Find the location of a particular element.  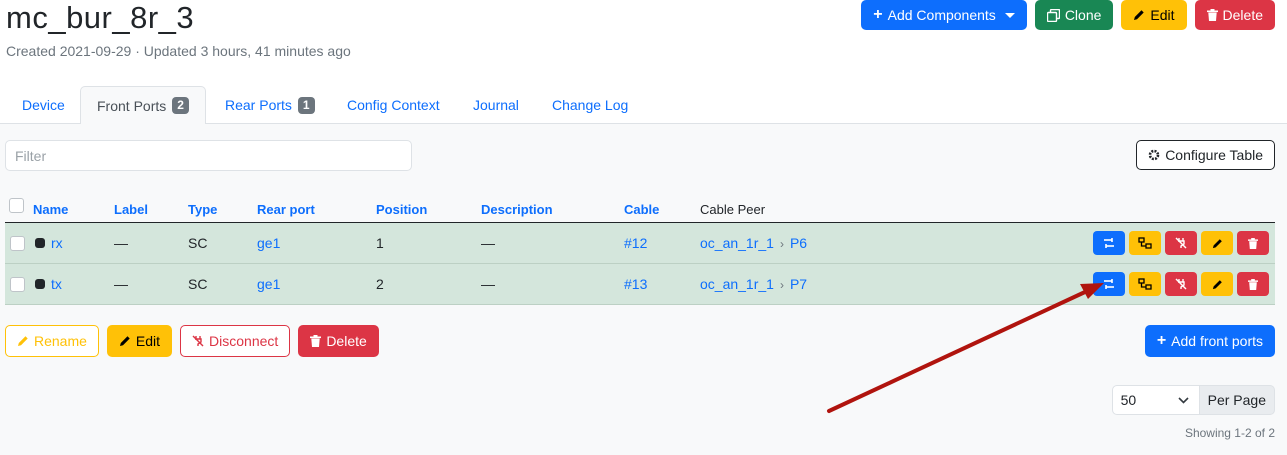

rename-button: Rename is located at coordinates (52, 341).